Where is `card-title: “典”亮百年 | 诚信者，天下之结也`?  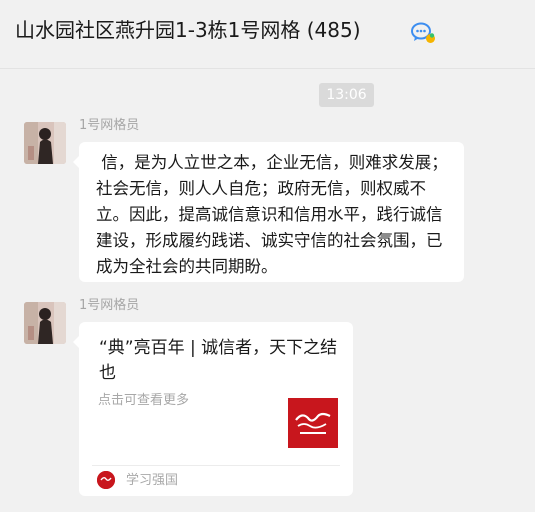
card-title: “典”亮百年 | 诚信者，天下之结也 is located at coordinates (218, 360).